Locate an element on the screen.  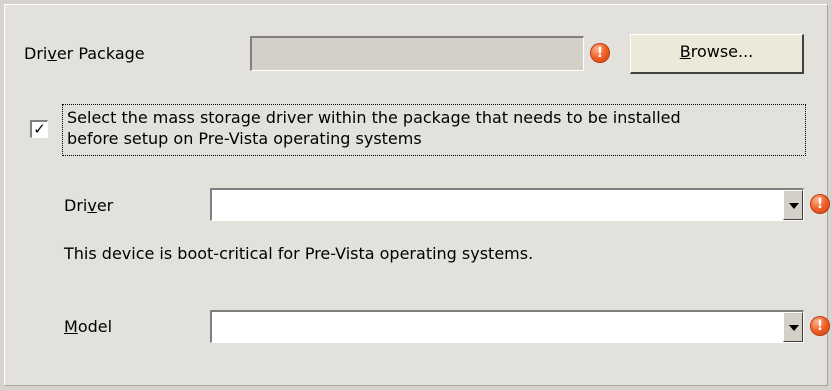
driver-dropdown is located at coordinates (507, 204).